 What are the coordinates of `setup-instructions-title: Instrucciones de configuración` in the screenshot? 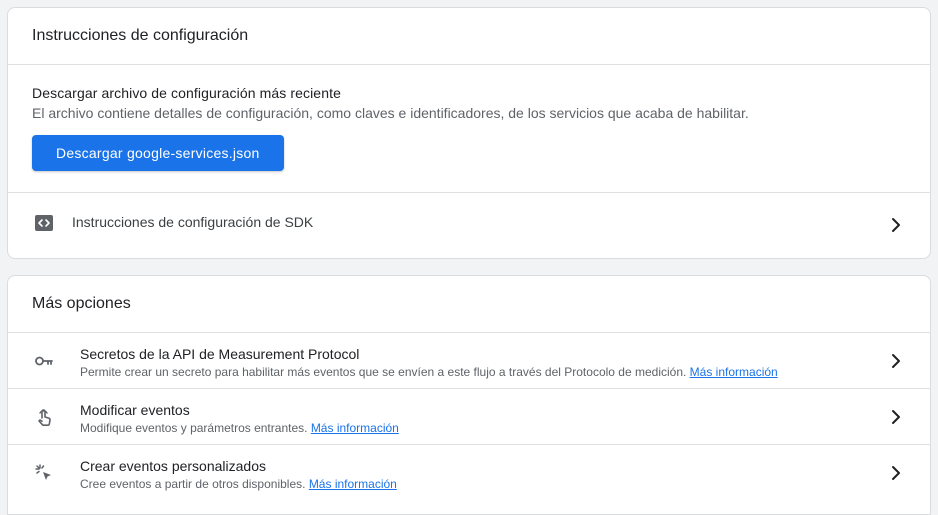 It's located at (469, 36).